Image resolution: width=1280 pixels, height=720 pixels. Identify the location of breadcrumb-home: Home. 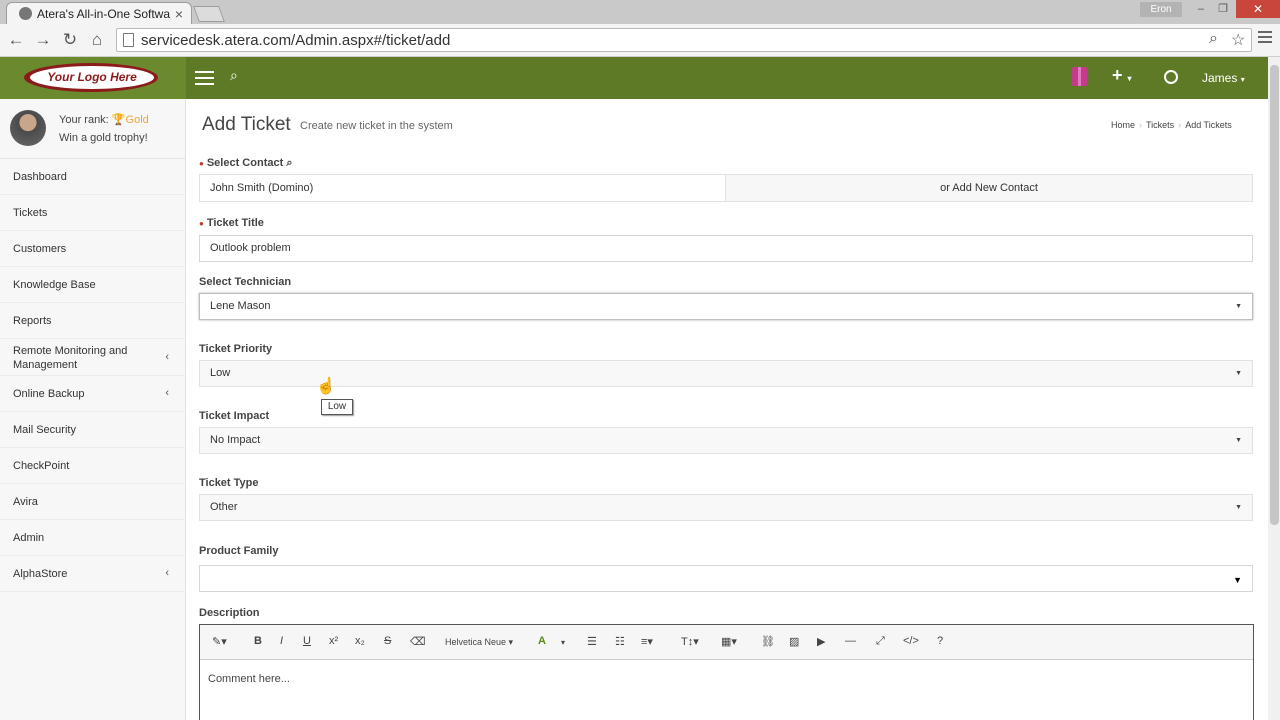
(1123, 125).